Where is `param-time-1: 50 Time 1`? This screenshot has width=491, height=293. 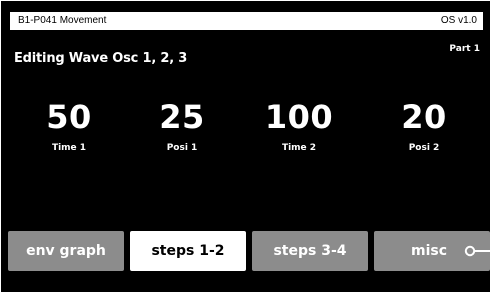 param-time-1: 50 Time 1 is located at coordinates (69, 126).